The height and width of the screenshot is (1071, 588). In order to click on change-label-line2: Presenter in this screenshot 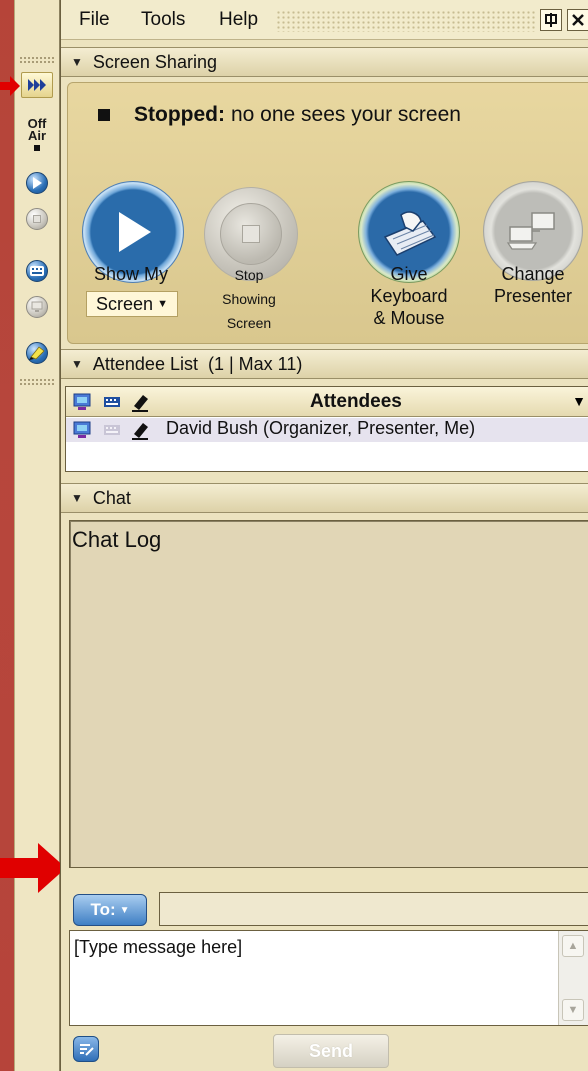, I will do `click(533, 296)`.